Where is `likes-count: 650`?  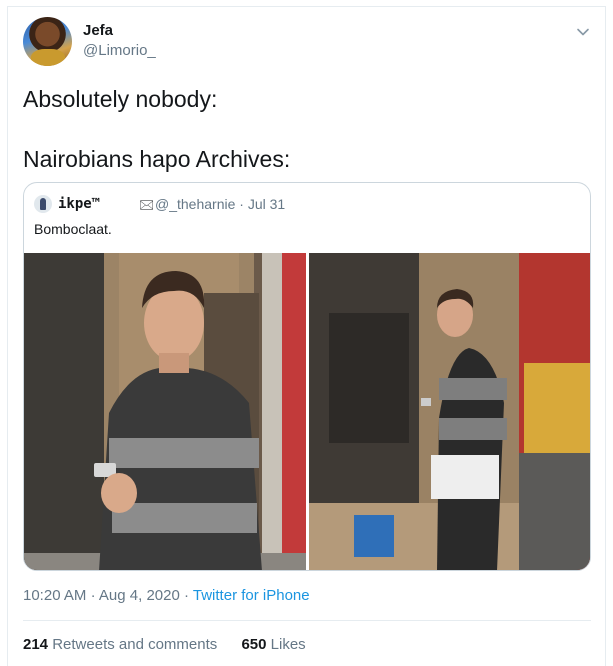
likes-count: 650 is located at coordinates (254, 644).